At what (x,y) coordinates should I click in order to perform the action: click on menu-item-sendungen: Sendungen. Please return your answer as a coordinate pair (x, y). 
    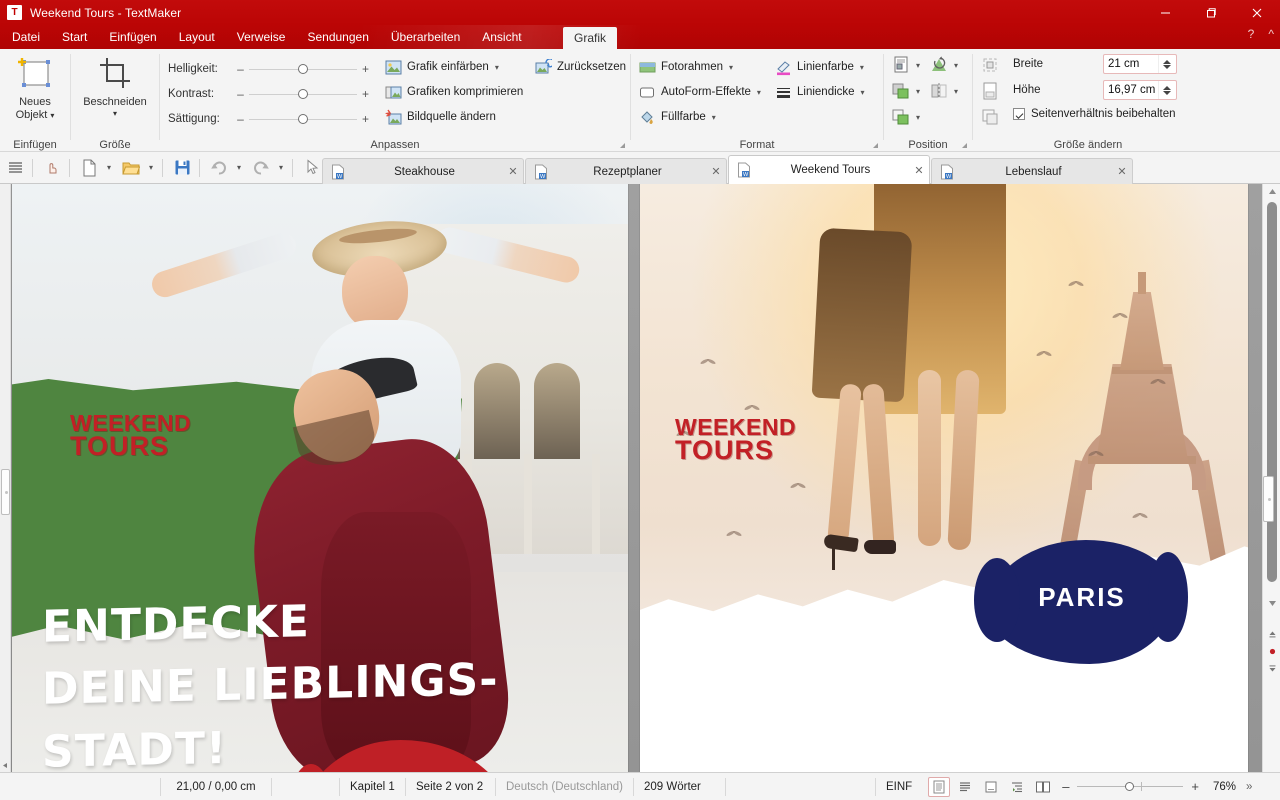
    Looking at the image, I should click on (337, 37).